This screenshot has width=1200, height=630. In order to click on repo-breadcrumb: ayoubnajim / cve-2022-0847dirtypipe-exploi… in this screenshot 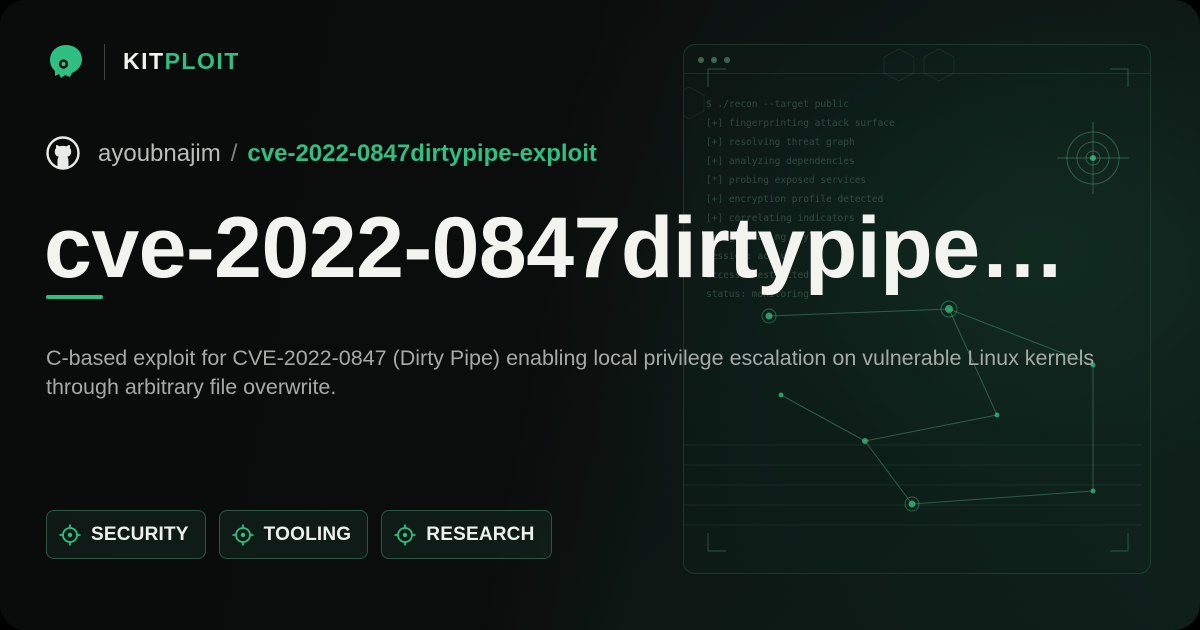, I will do `click(347, 154)`.